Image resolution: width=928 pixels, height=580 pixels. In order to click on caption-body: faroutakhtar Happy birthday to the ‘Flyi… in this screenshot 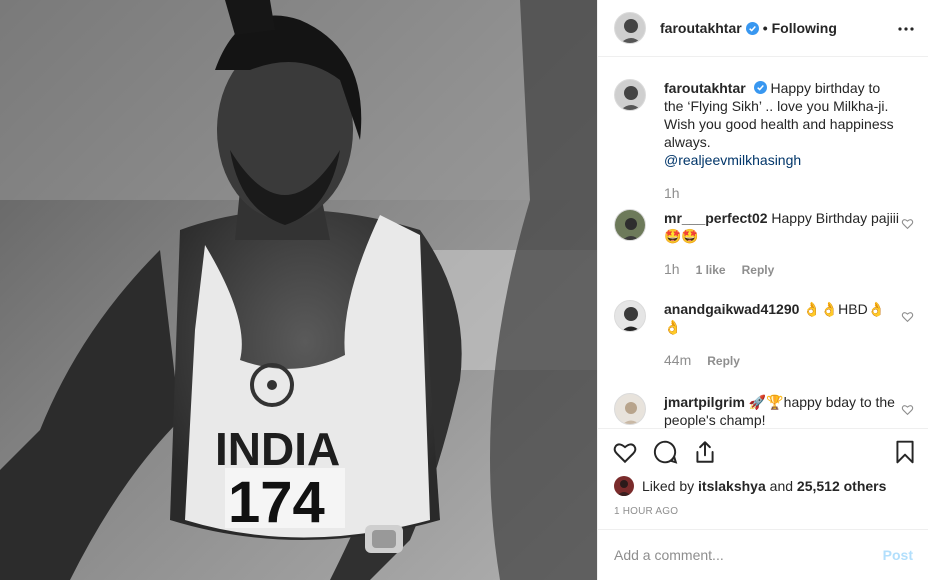, I will do `click(783, 124)`.